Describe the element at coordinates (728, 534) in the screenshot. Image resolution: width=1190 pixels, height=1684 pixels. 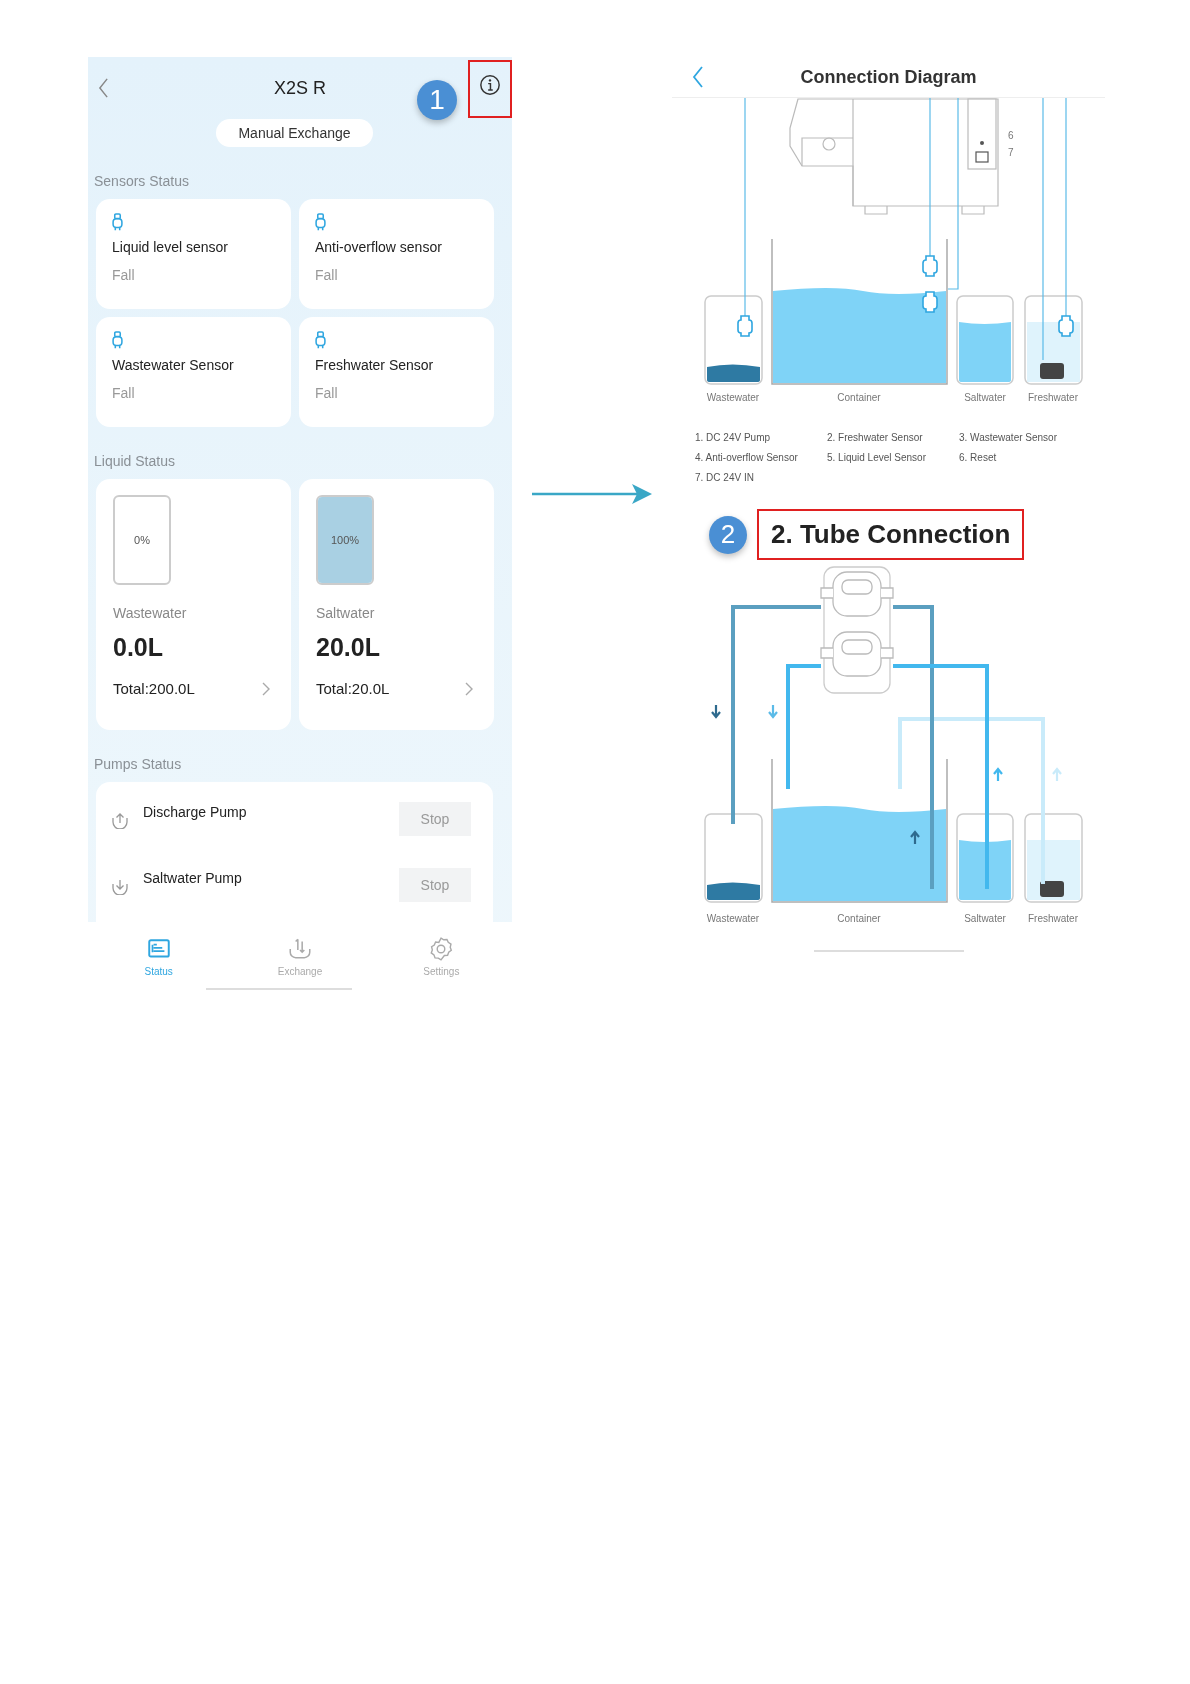
I see `step-badge: 2` at that location.